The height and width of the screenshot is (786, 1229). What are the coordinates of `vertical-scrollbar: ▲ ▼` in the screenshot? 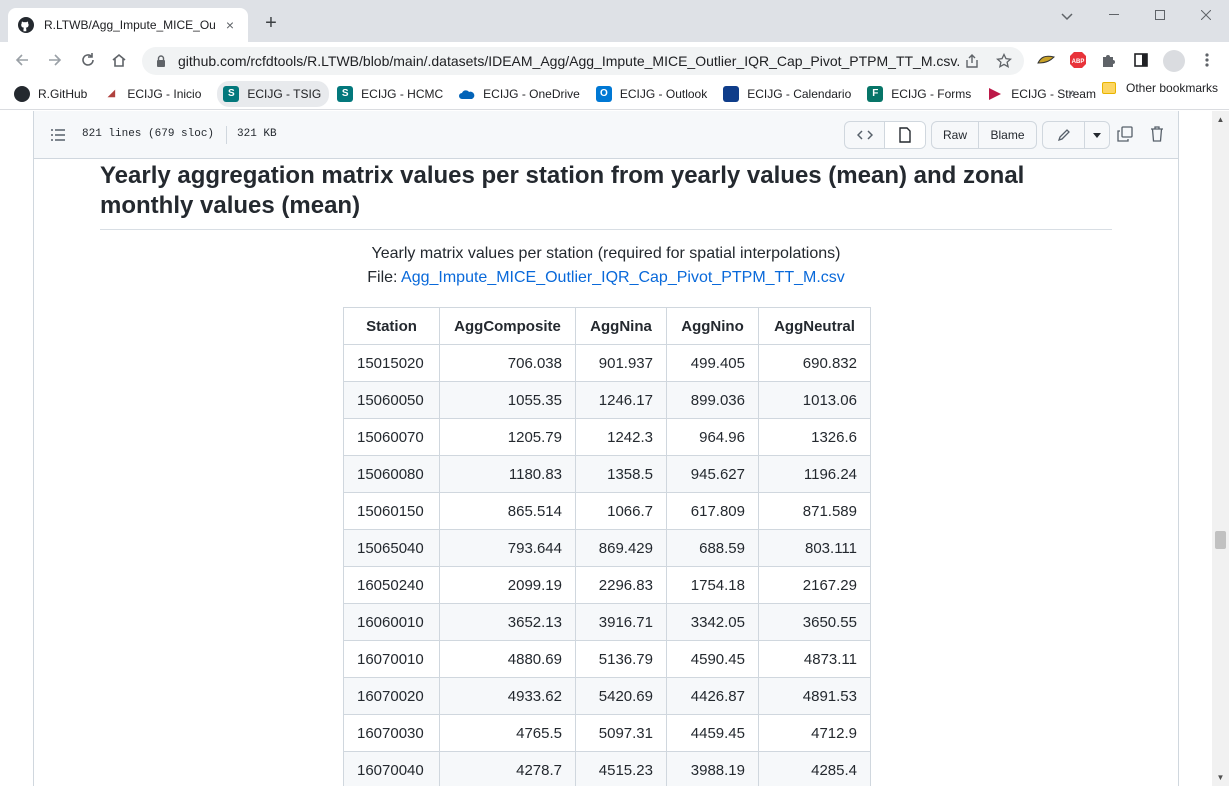 It's located at (1220, 448).